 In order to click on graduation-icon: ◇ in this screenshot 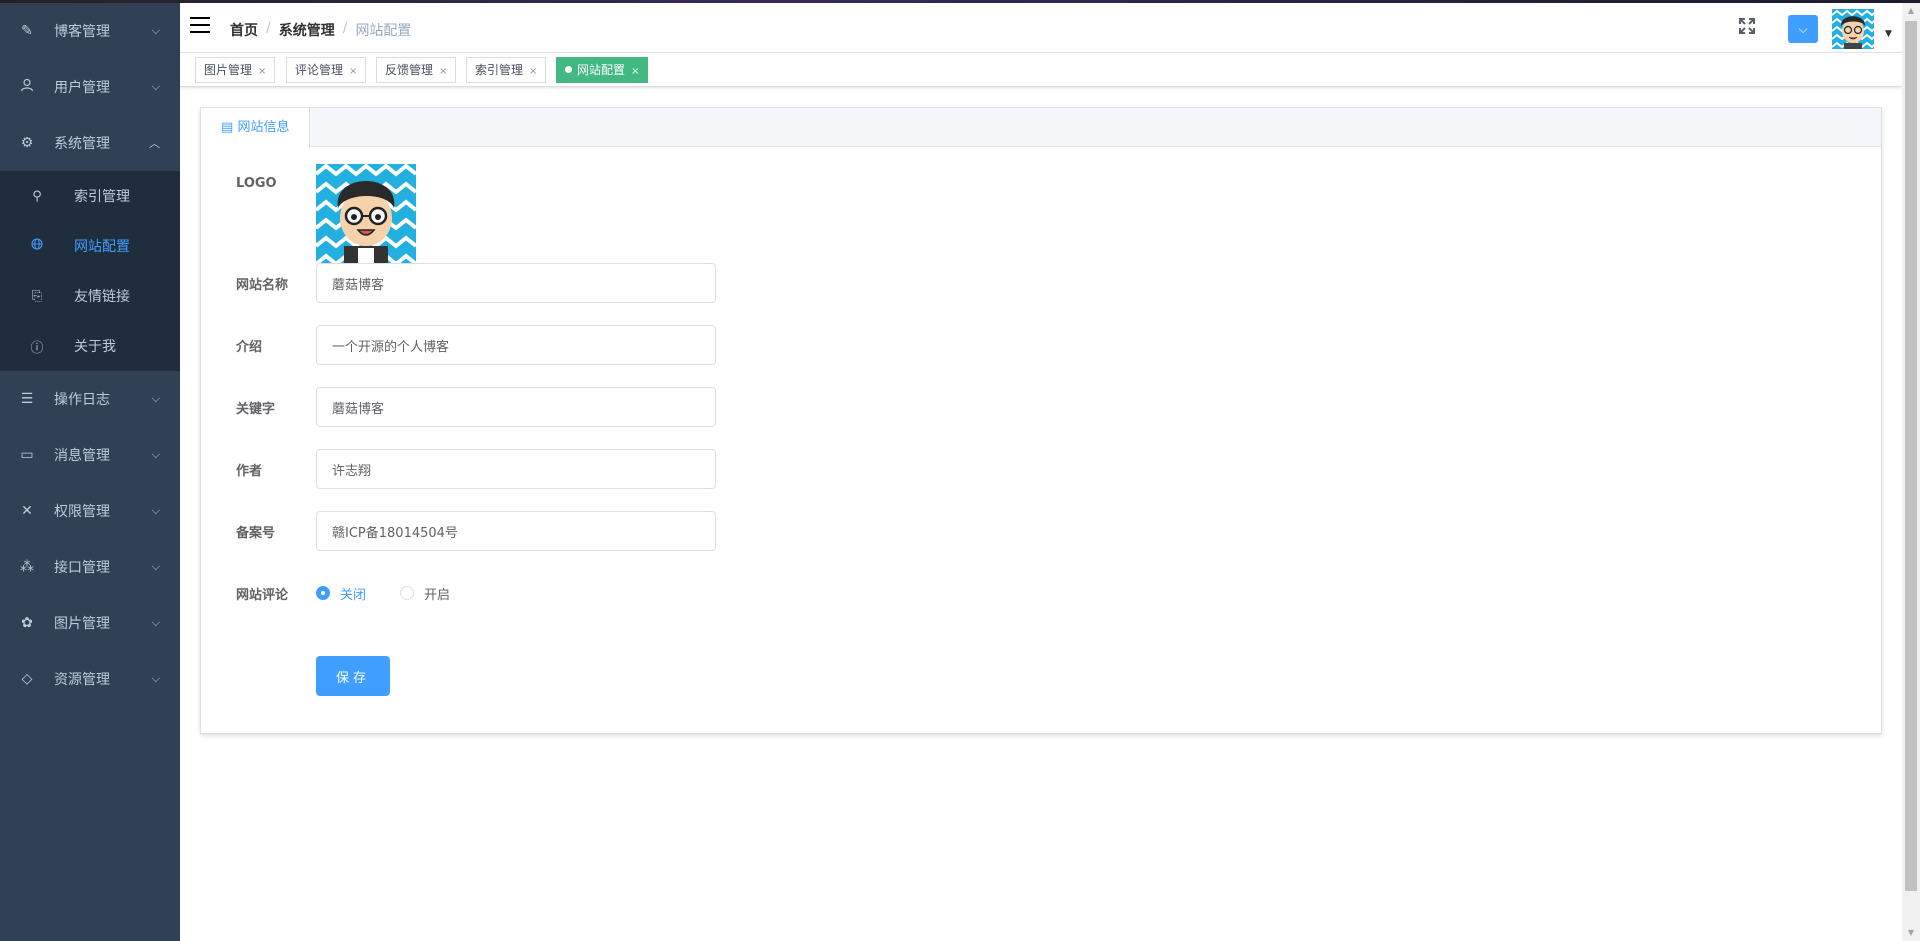, I will do `click(27, 679)`.